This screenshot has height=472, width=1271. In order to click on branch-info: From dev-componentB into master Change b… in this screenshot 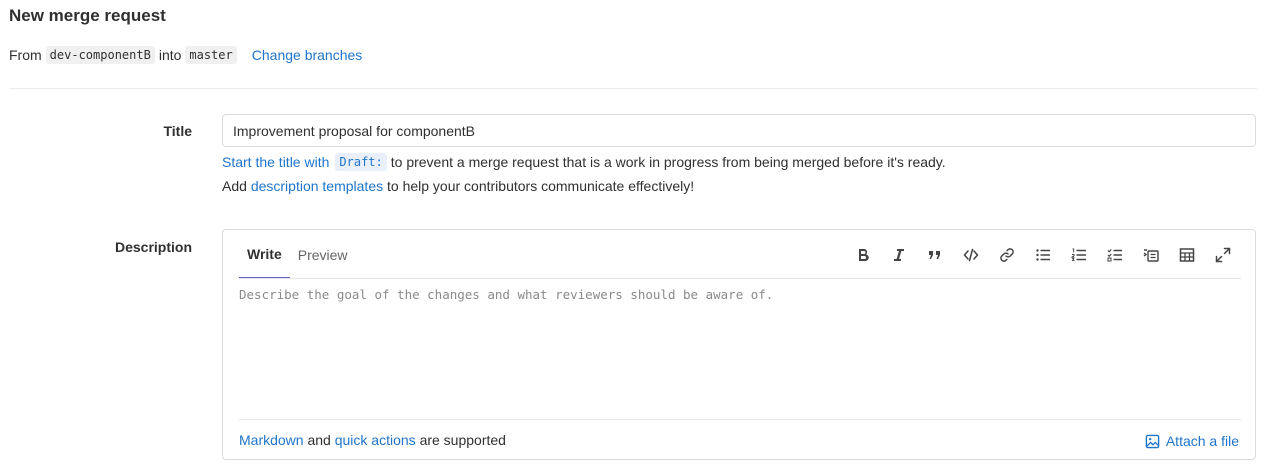, I will do `click(185, 55)`.